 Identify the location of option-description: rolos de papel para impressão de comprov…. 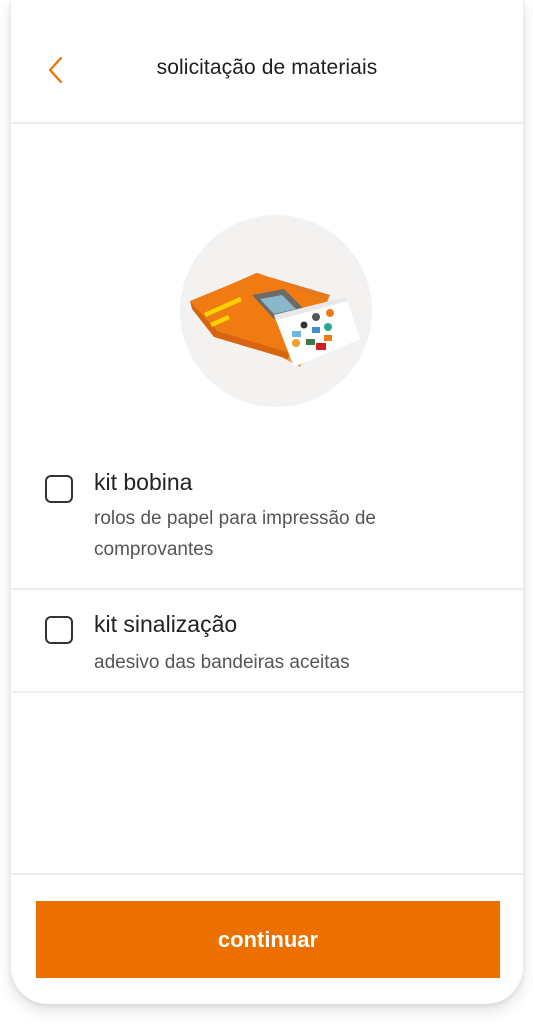
(235, 534).